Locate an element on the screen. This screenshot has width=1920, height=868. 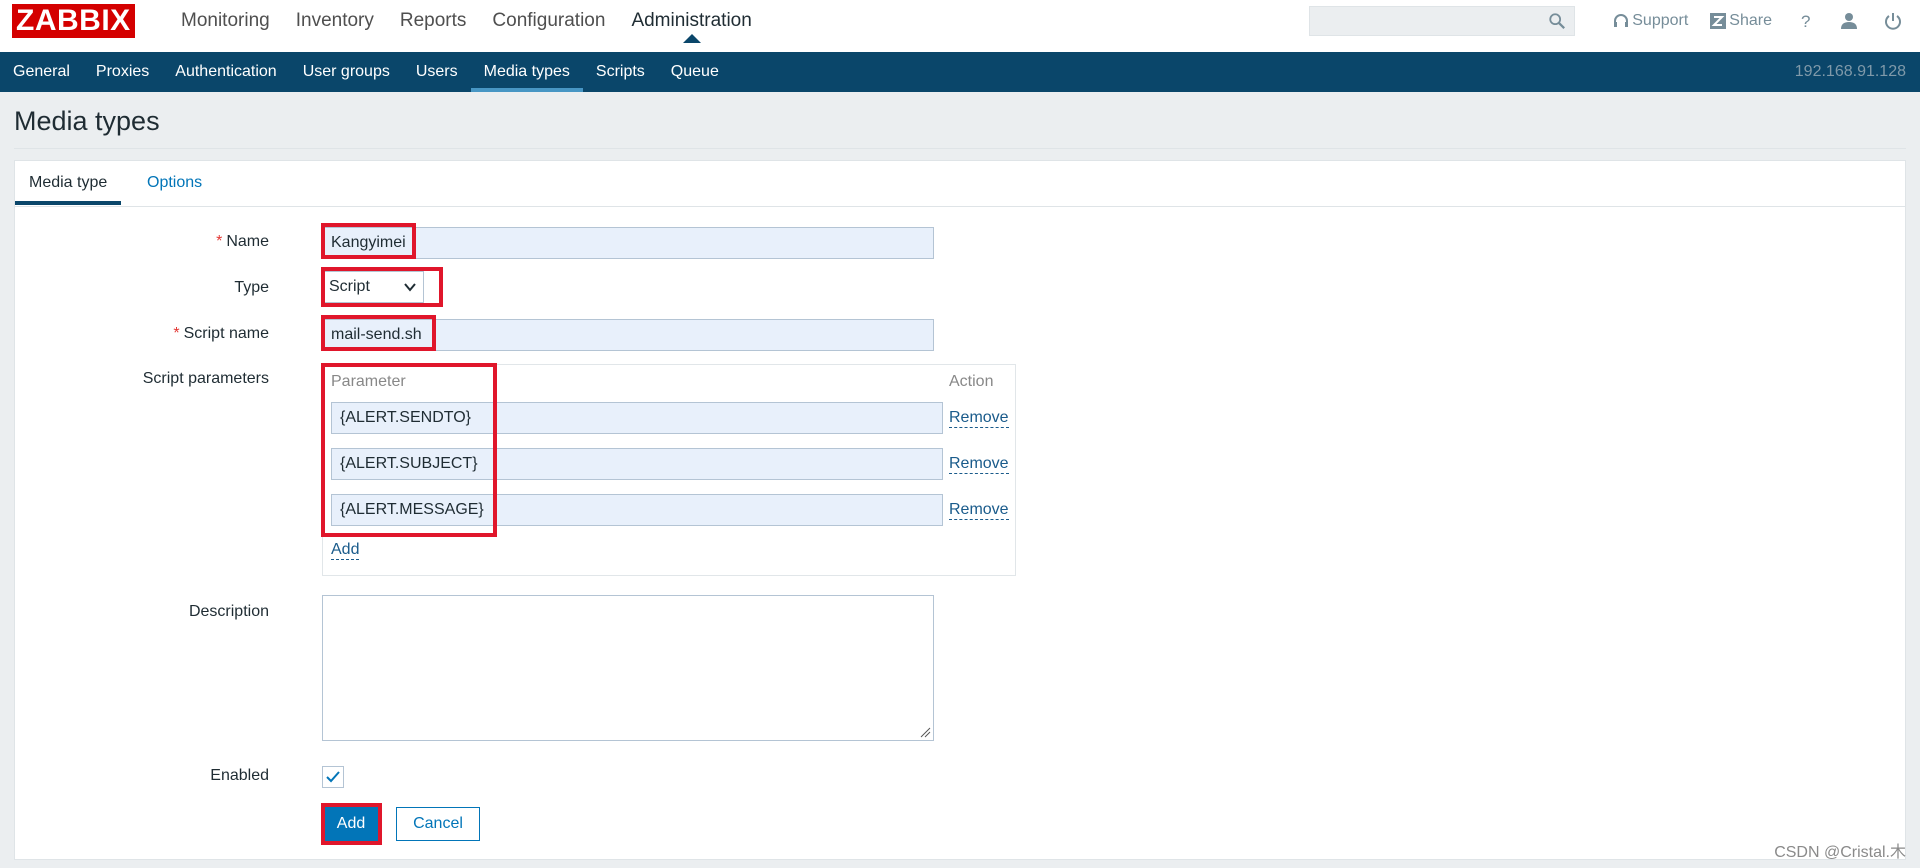
name-field-value: Kangyimei is located at coordinates (368, 242).